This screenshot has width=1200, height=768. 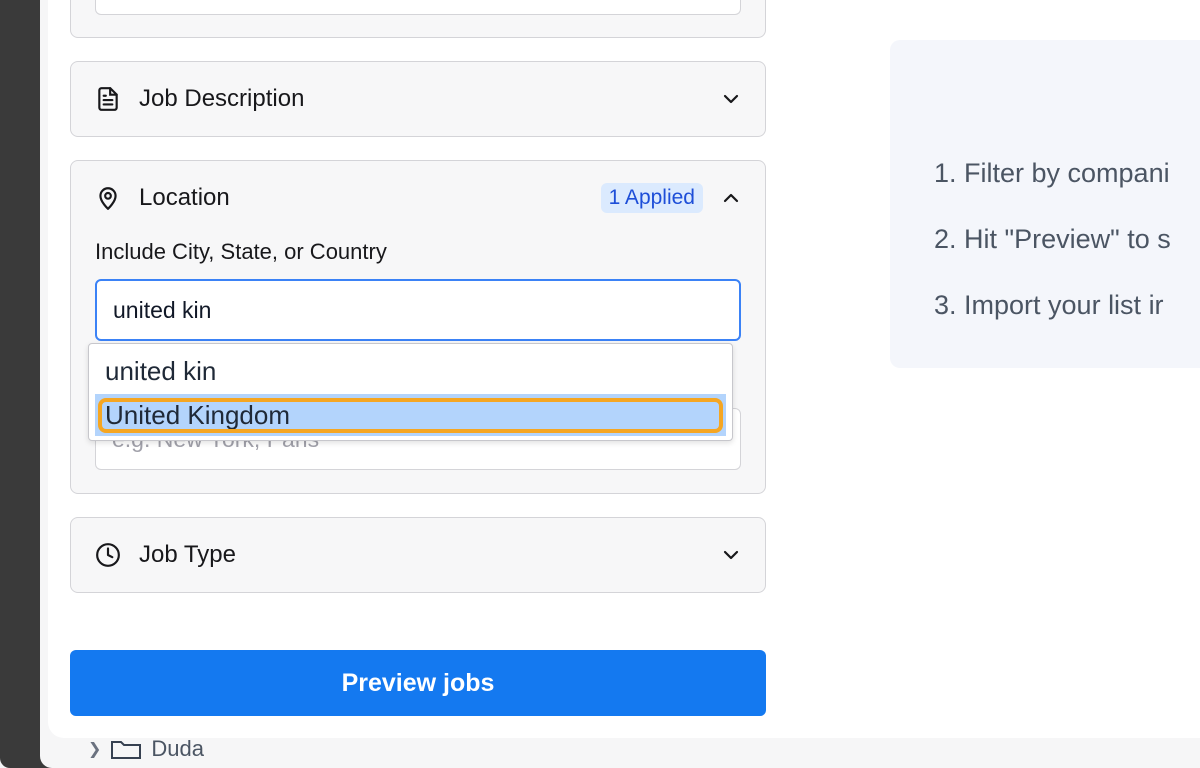 What do you see at coordinates (184, 197) in the screenshot?
I see `section-title: Location` at bounding box center [184, 197].